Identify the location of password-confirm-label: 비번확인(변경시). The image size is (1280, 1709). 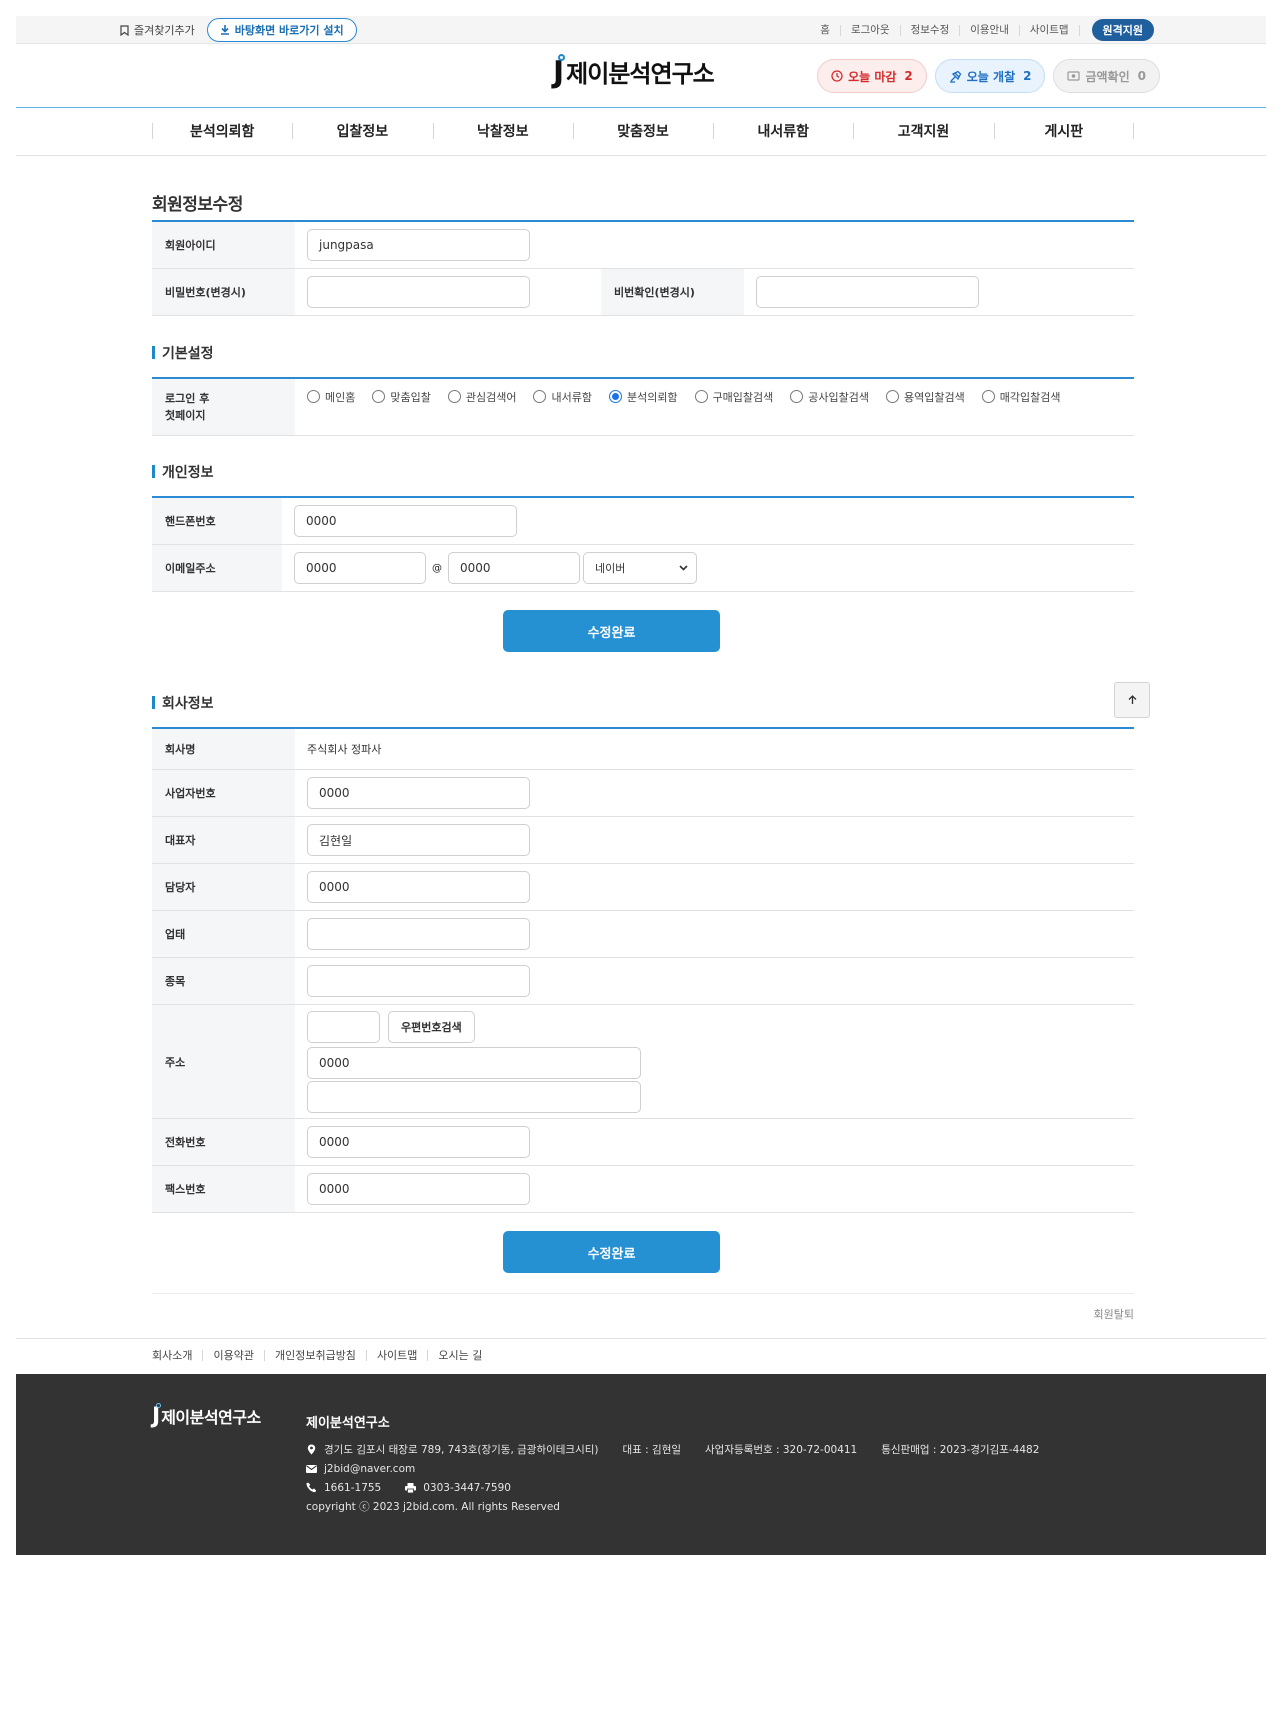
(672, 292).